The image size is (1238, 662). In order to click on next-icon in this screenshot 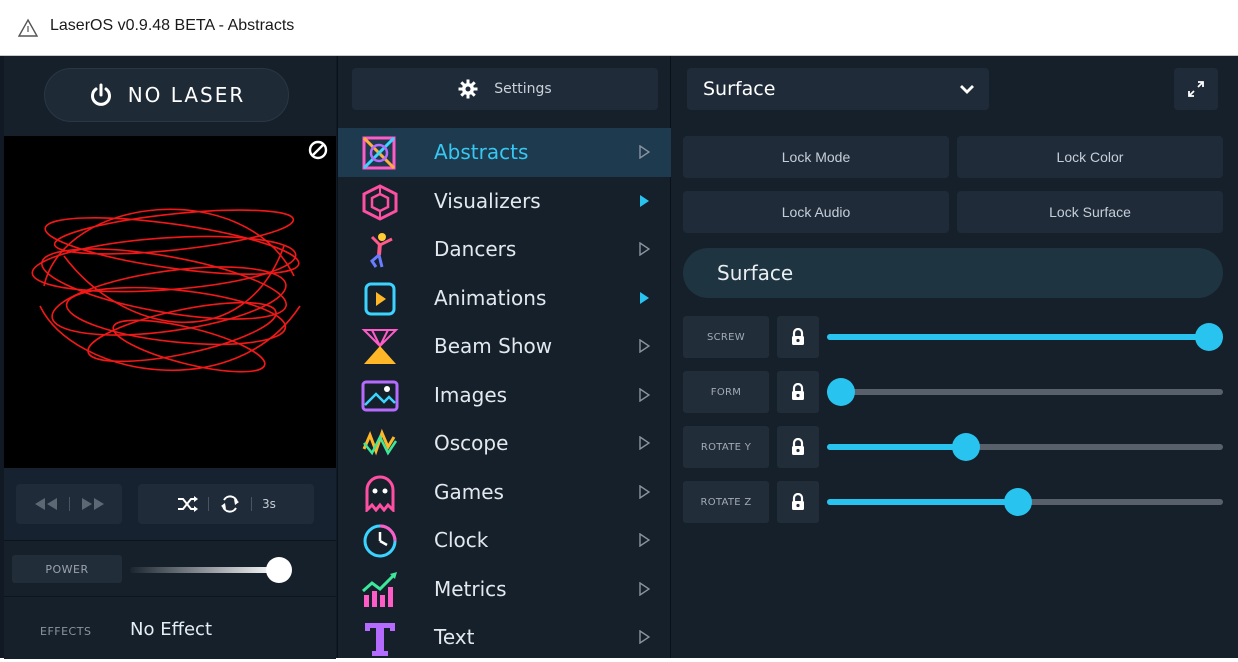, I will do `click(93, 504)`.